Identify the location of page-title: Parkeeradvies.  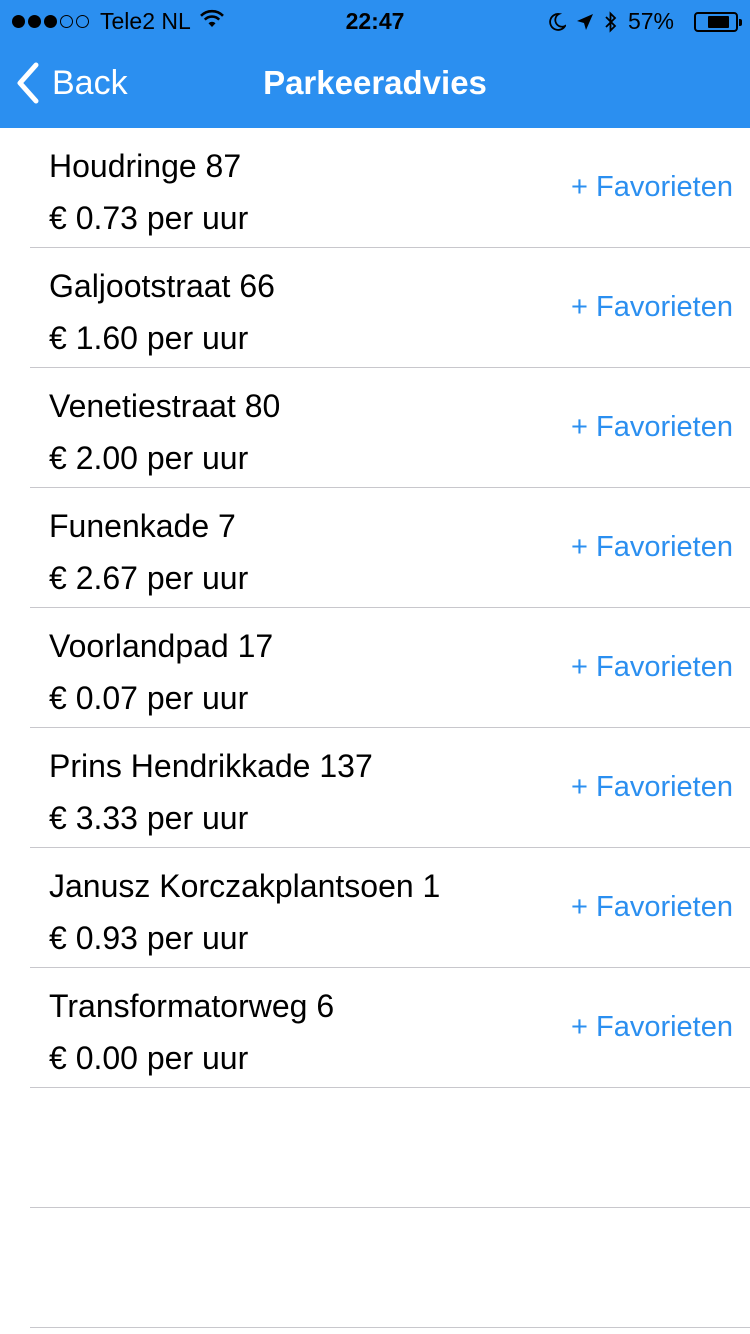
(375, 82).